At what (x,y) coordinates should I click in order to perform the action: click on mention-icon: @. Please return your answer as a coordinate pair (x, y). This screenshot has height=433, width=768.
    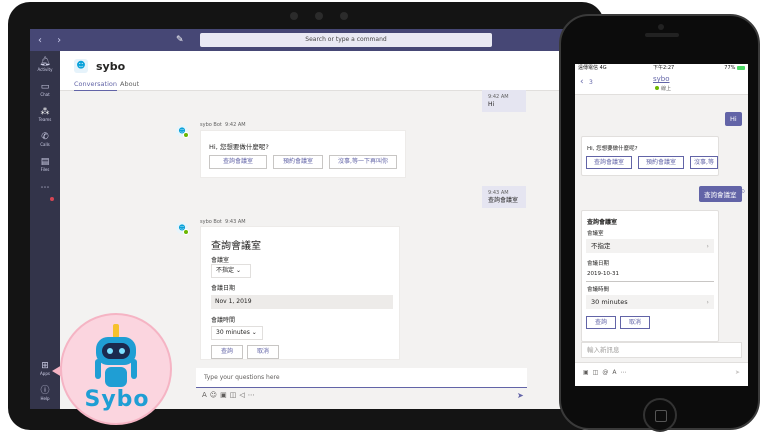
    Looking at the image, I should click on (607, 372).